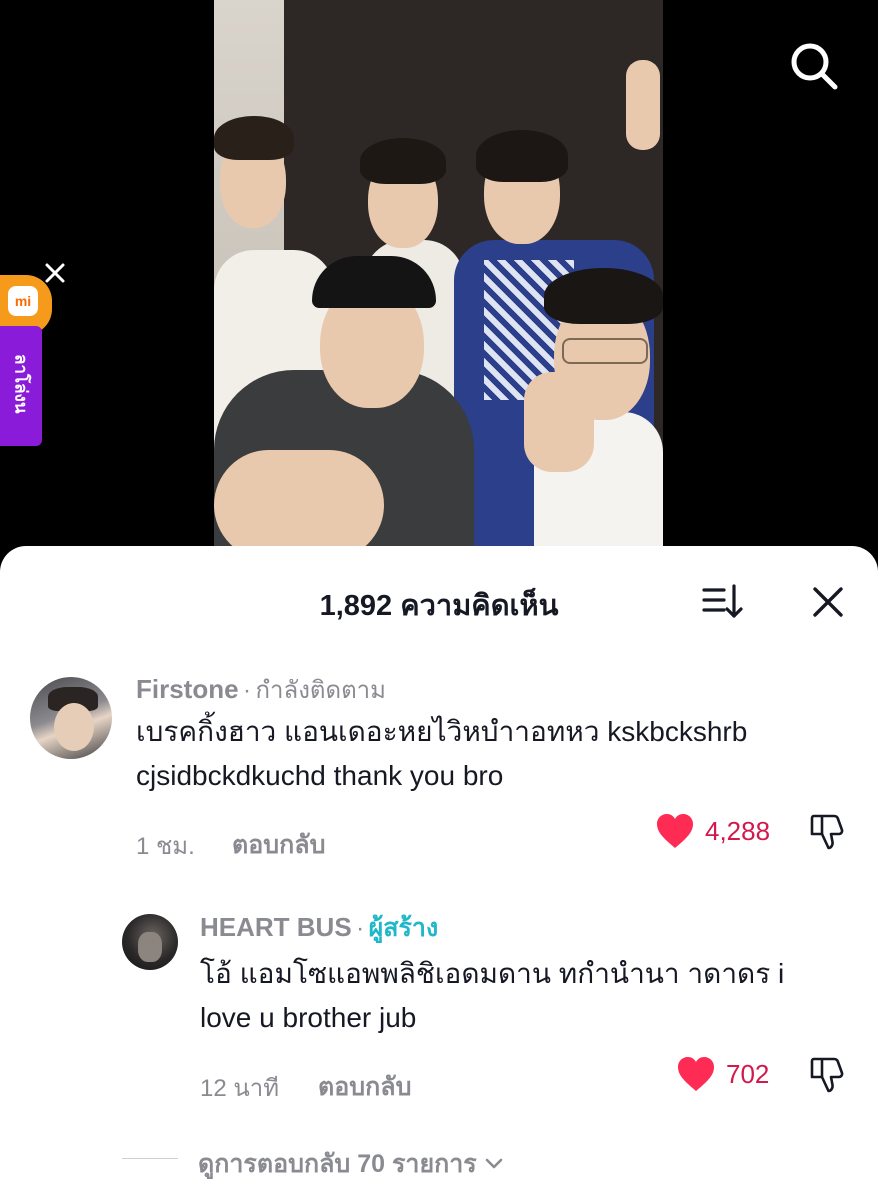 The height and width of the screenshot is (1199, 878). I want to click on divider, so click(150, 1158).